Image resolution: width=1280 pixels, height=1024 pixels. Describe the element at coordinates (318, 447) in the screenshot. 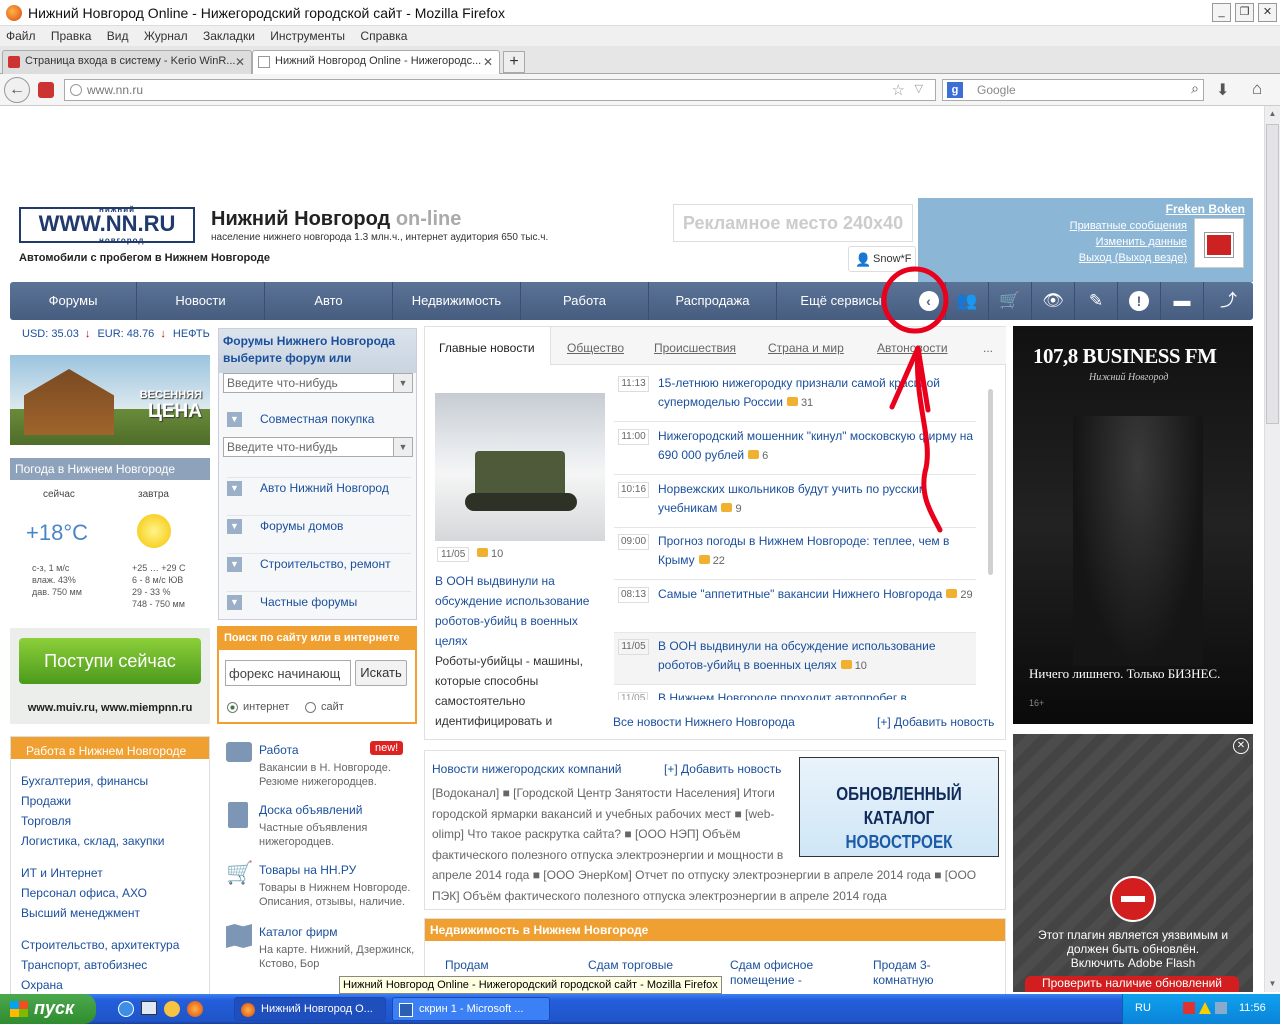

I see `forum-select-input-2: Введите что-нибудь` at that location.